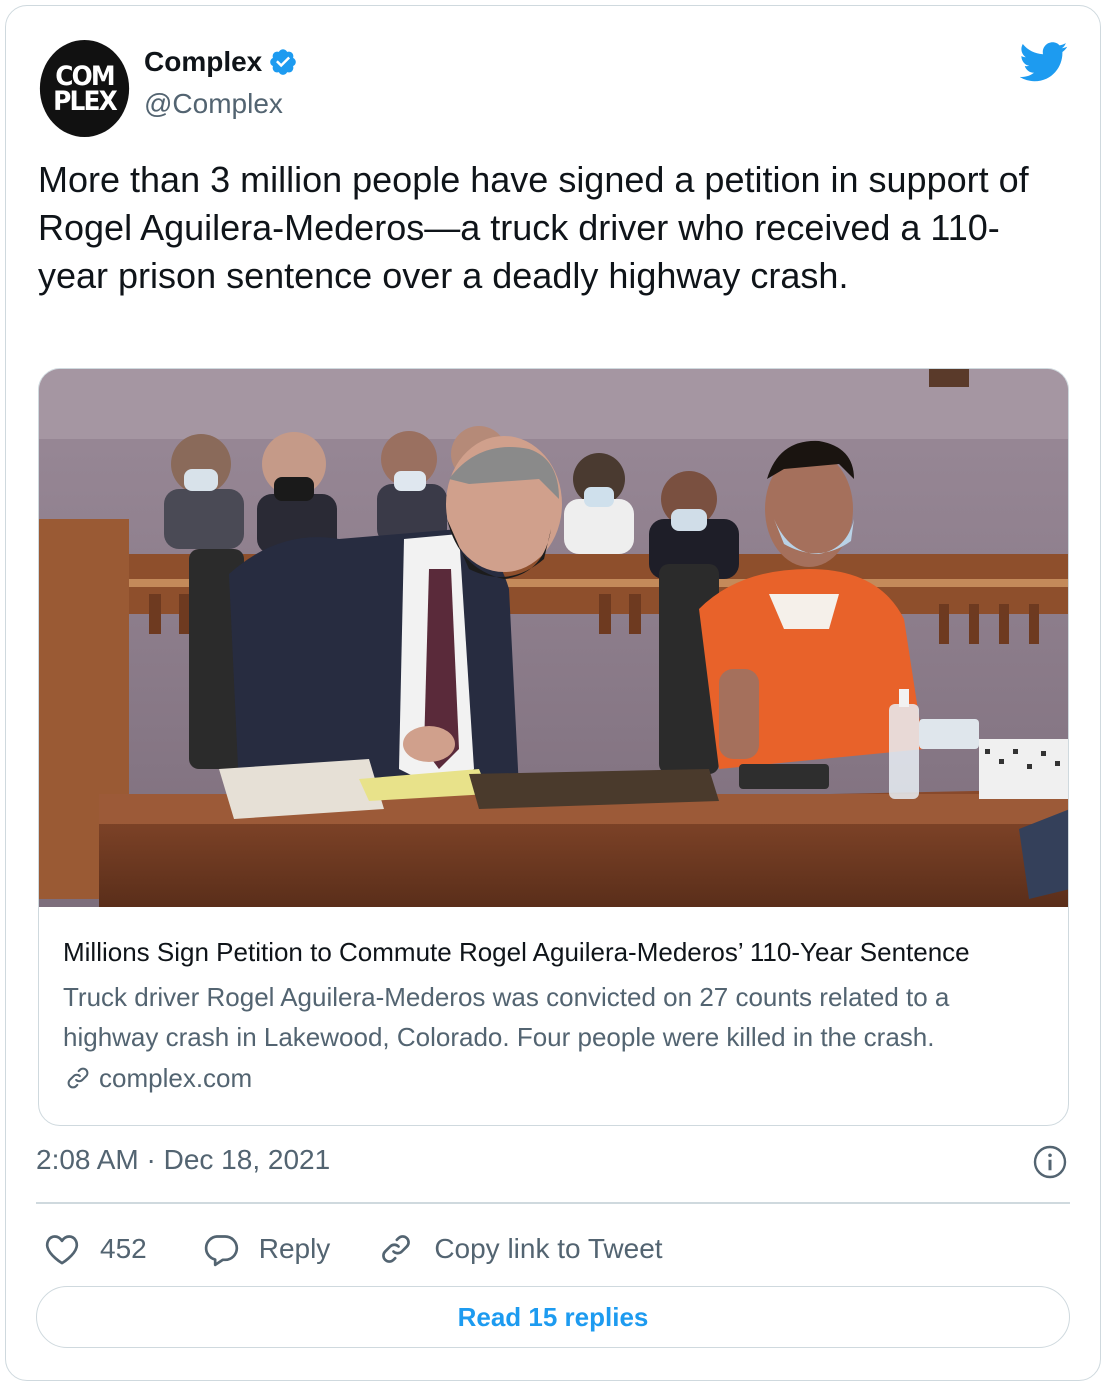 The height and width of the screenshot is (1386, 1106). What do you see at coordinates (85, 76) in the screenshot?
I see `avatar-text-top: COM` at bounding box center [85, 76].